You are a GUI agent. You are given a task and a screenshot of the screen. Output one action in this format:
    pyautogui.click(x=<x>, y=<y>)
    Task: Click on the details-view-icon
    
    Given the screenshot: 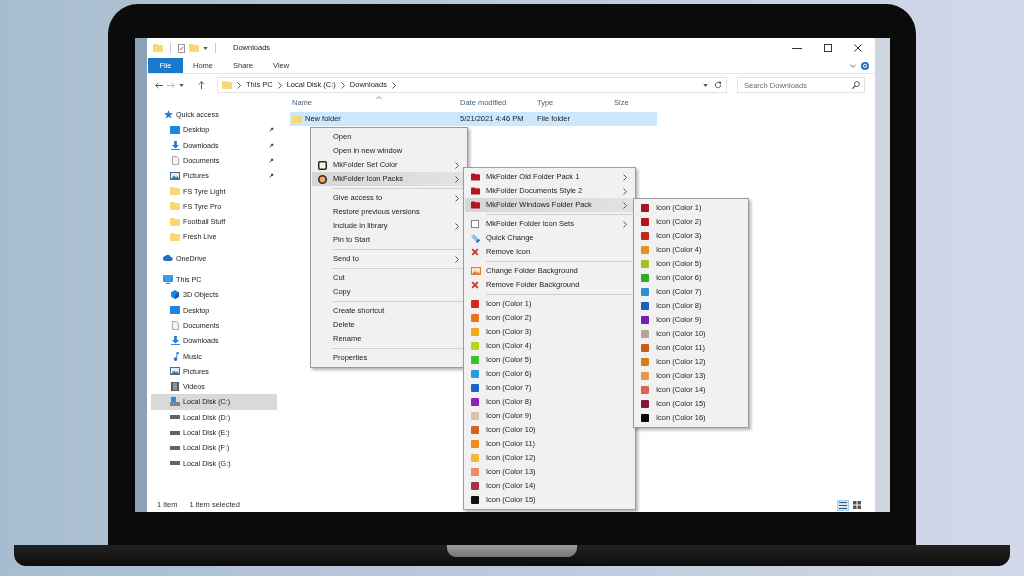 What is the action you would take?
    pyautogui.click(x=843, y=505)
    